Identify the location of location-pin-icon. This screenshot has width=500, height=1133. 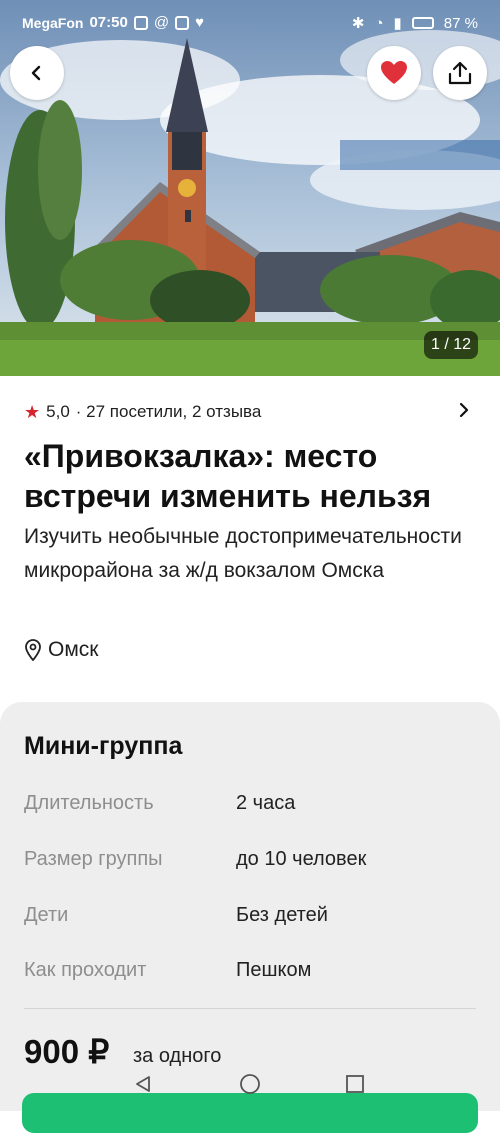
(33, 650).